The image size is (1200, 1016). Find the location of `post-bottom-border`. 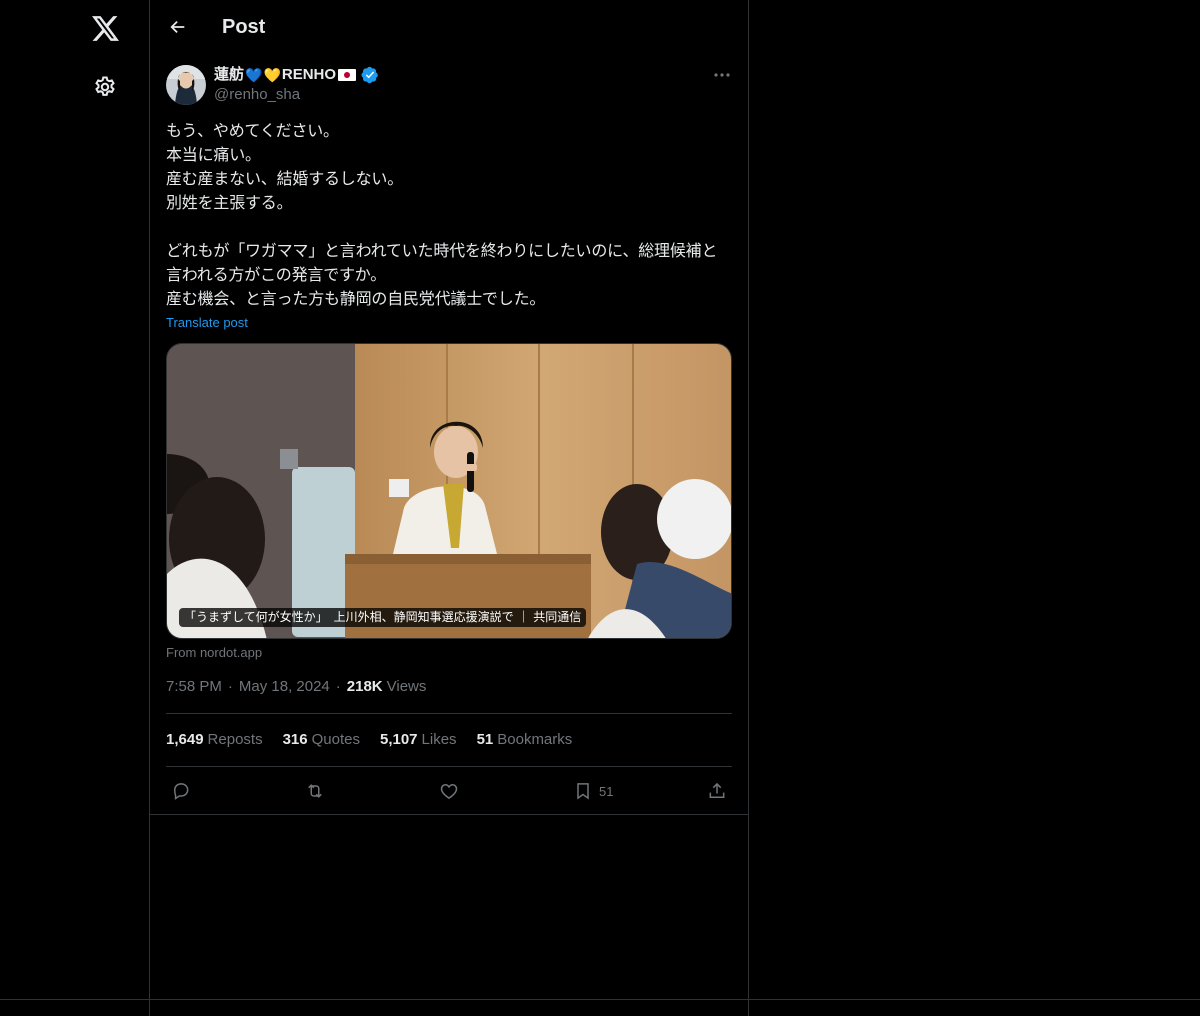

post-bottom-border is located at coordinates (449, 814).